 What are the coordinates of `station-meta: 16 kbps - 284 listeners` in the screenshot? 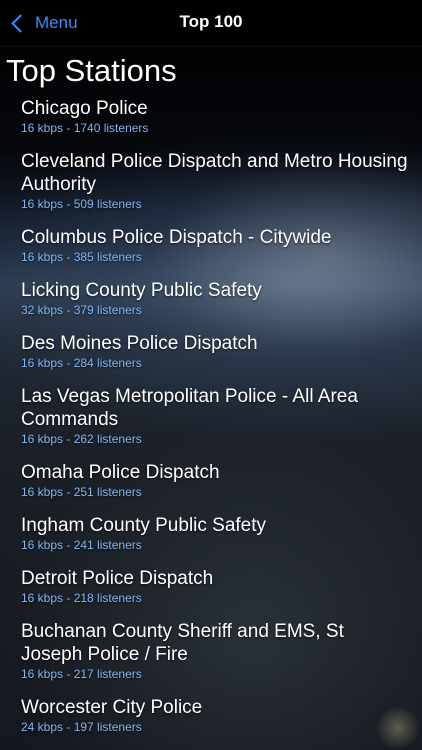 It's located at (81, 363).